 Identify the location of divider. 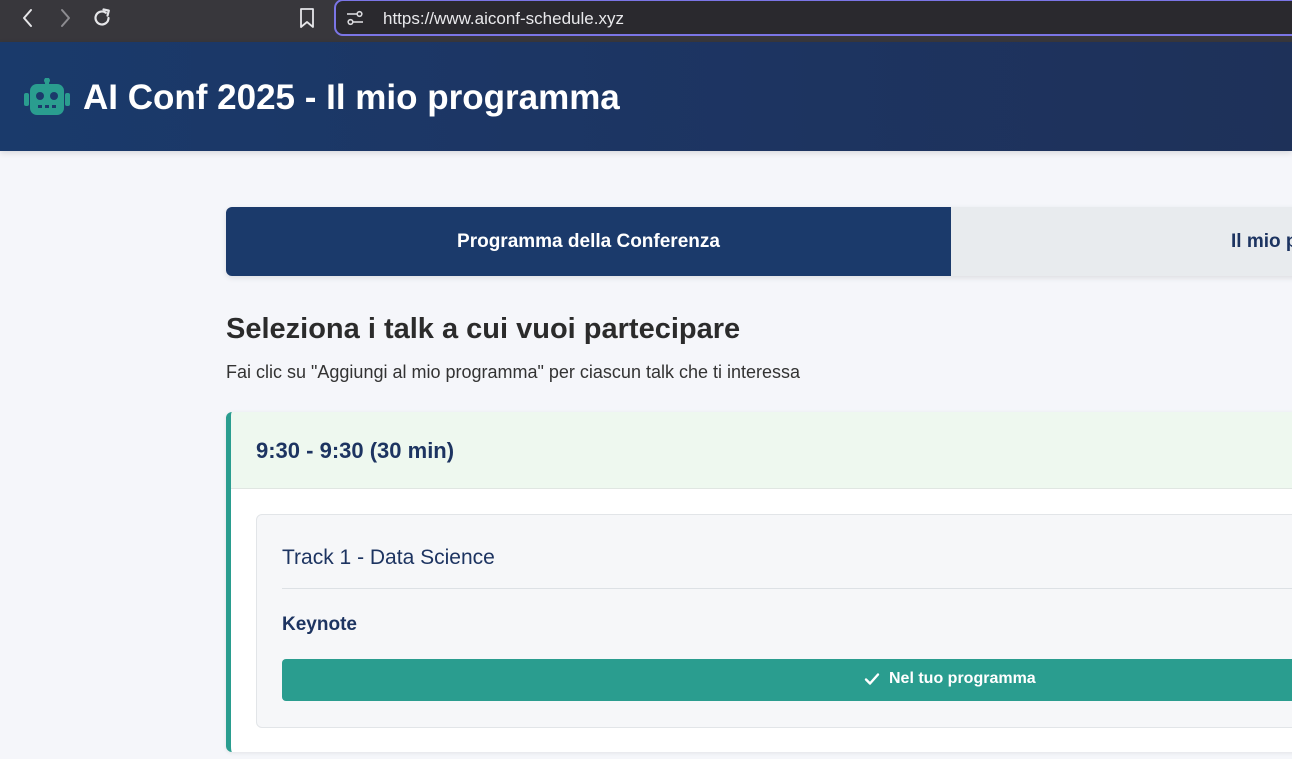
(787, 588).